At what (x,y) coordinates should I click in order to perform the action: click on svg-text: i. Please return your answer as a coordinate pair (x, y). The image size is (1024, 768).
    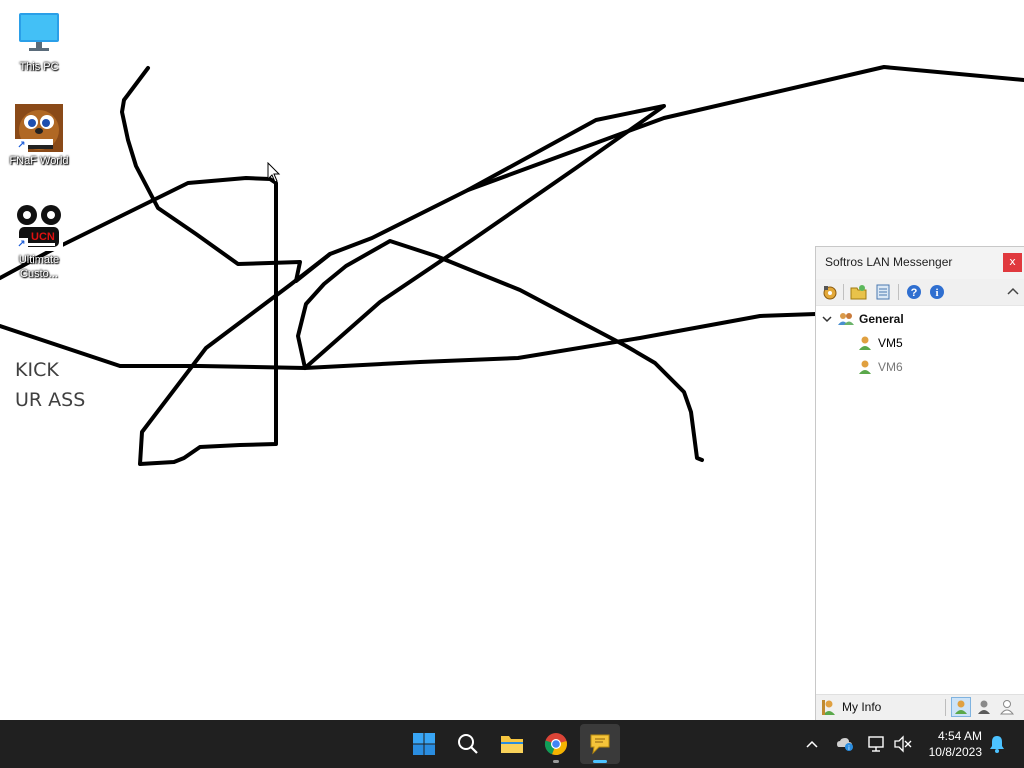
    Looking at the image, I should click on (936, 293).